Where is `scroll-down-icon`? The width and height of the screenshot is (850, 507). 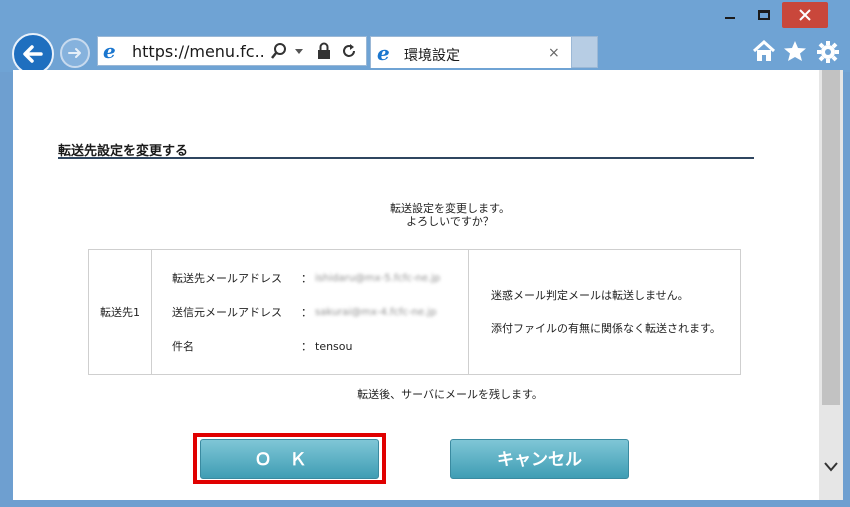
scroll-down-icon is located at coordinates (831, 467).